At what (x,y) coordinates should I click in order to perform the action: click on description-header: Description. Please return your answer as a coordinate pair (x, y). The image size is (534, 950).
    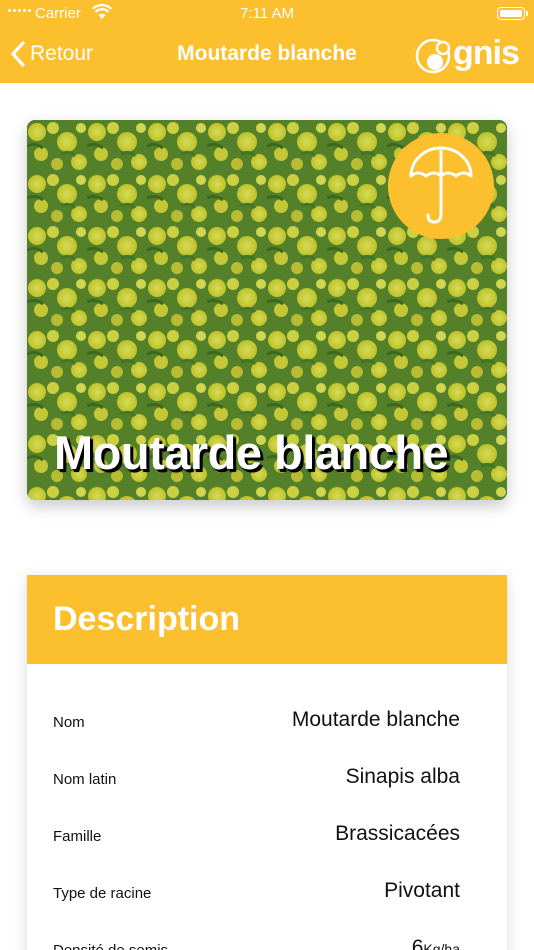
    Looking at the image, I should click on (267, 619).